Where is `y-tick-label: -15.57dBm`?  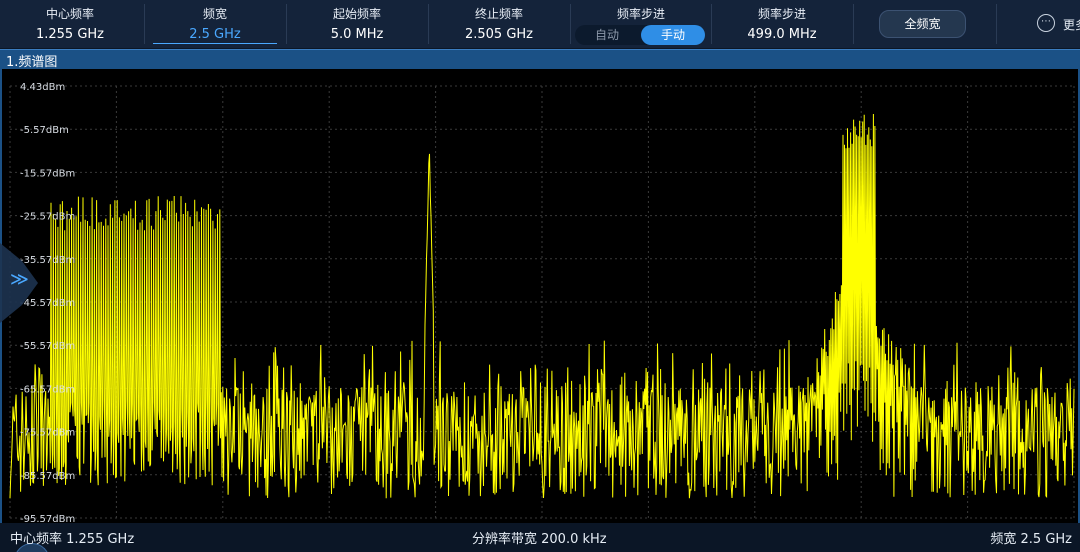 y-tick-label: -15.57dBm is located at coordinates (47, 173).